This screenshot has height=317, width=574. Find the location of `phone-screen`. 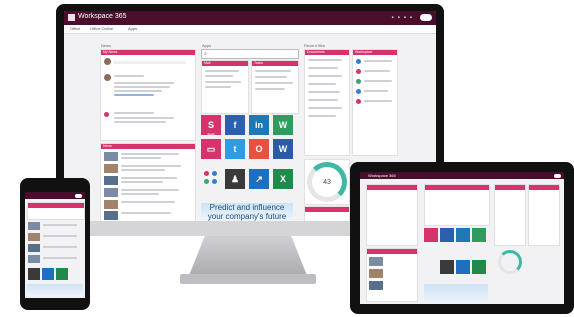

phone-screen is located at coordinates (55, 245).